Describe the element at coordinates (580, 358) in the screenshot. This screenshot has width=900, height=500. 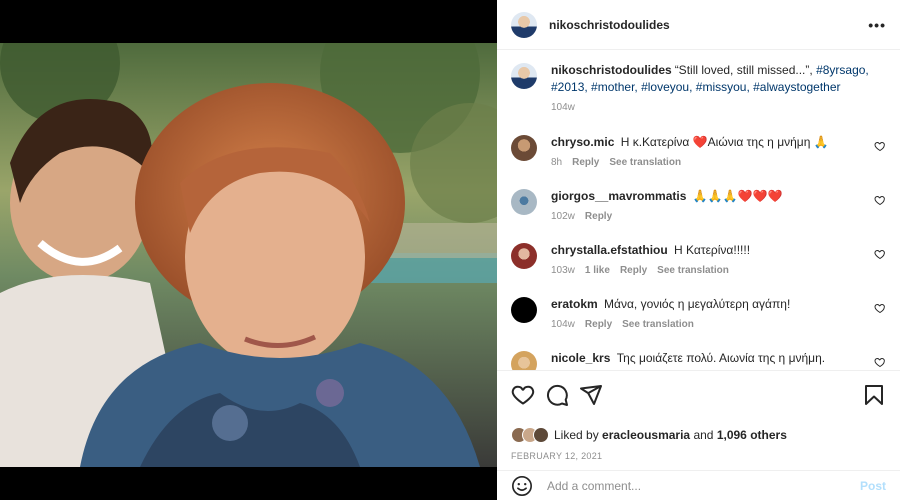
I see `comment-username: nicole_krs` at that location.